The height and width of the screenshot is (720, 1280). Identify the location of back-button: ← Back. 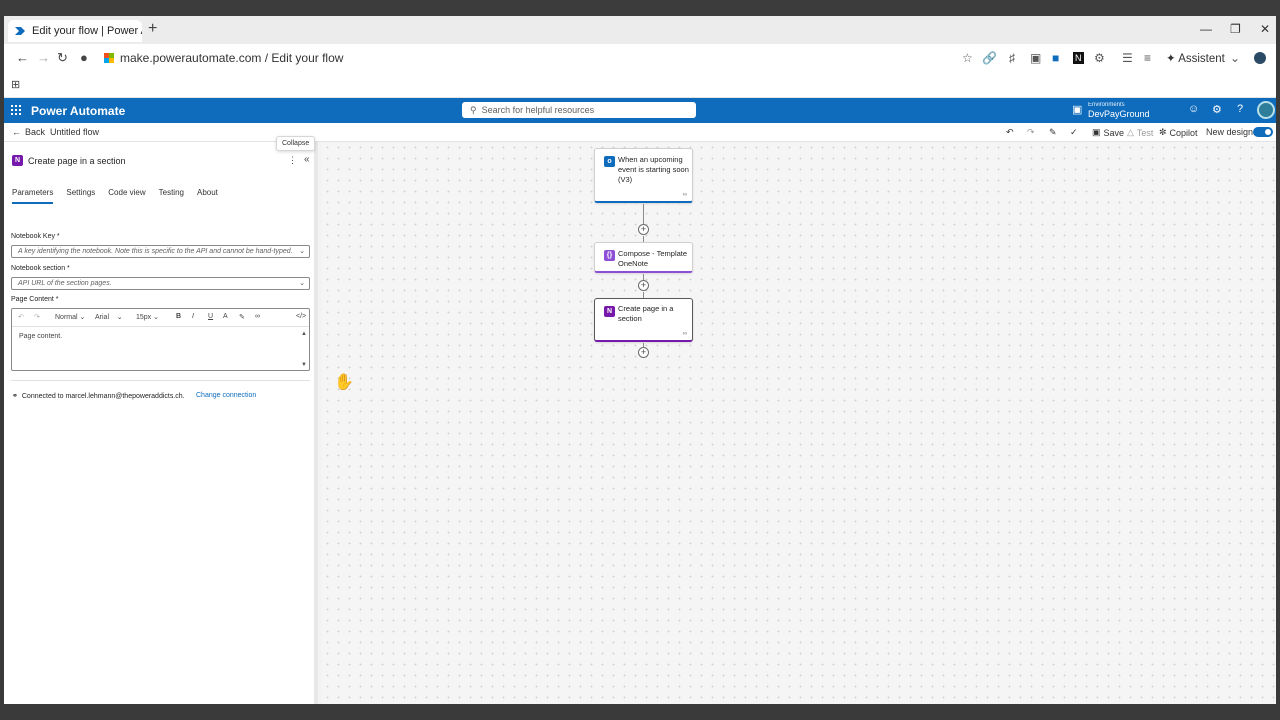
(28, 132).